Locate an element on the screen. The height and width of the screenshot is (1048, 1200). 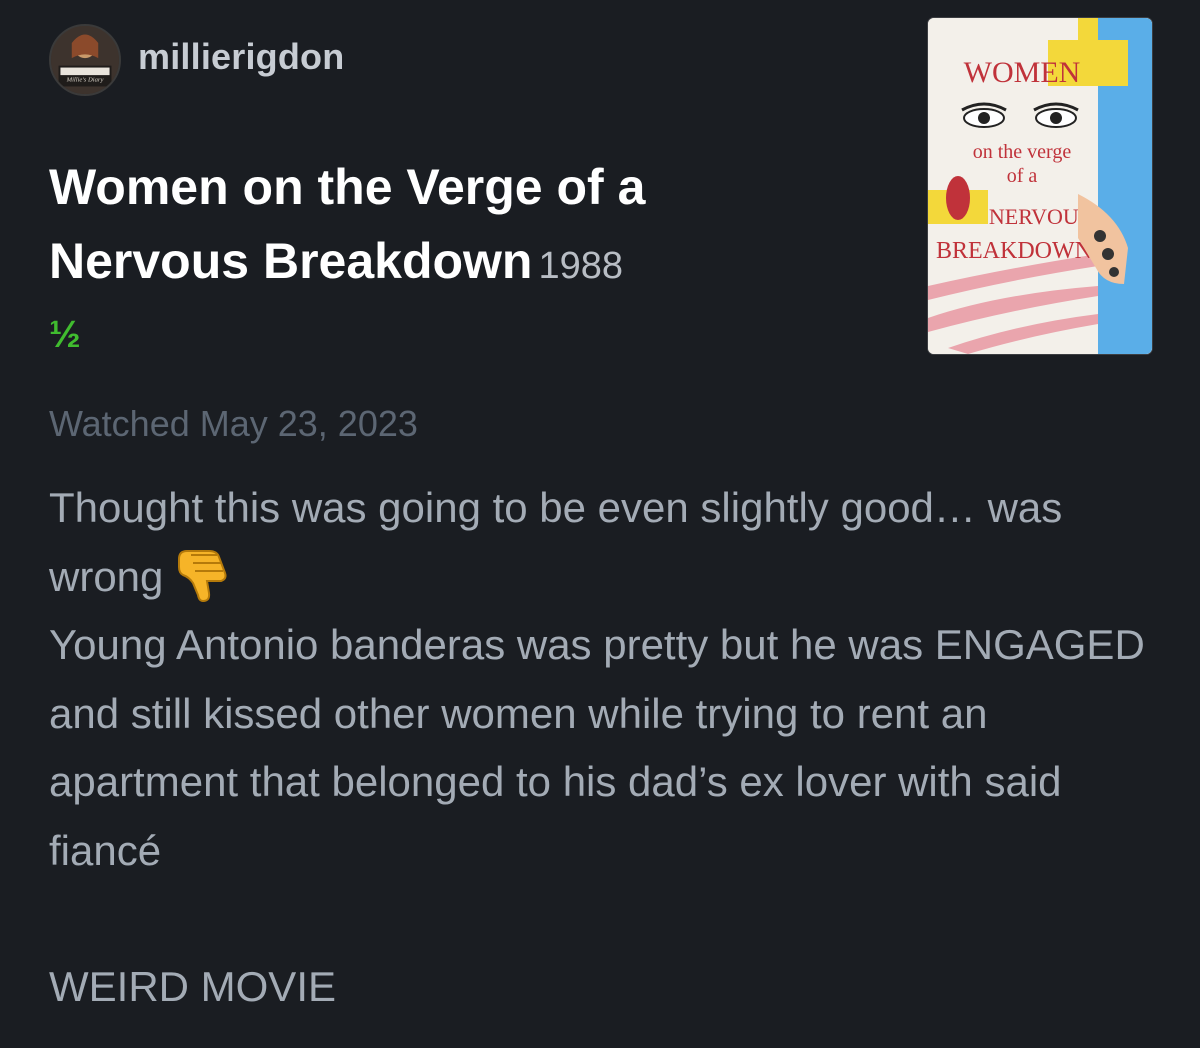
avatar-caption: Millie's Diary is located at coordinates (85, 80).